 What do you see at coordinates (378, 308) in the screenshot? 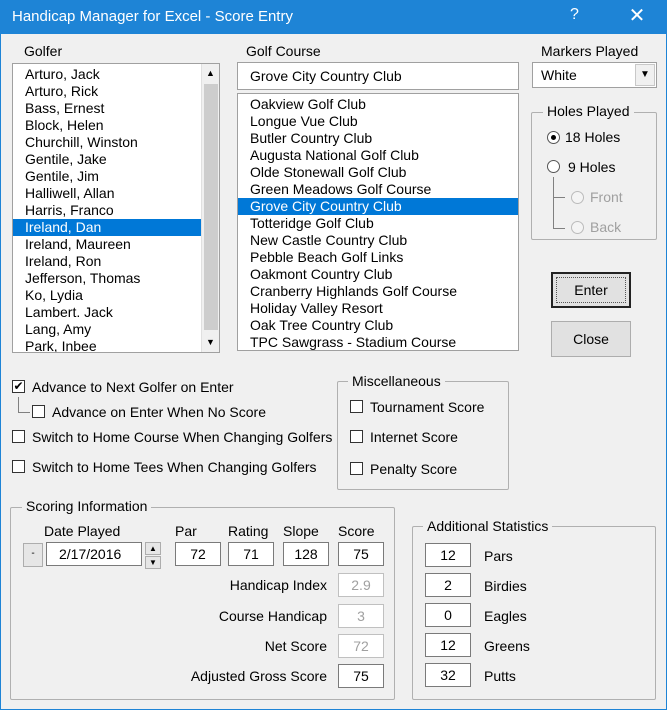
I see `course-list-item: Holiday Valley Resort` at bounding box center [378, 308].